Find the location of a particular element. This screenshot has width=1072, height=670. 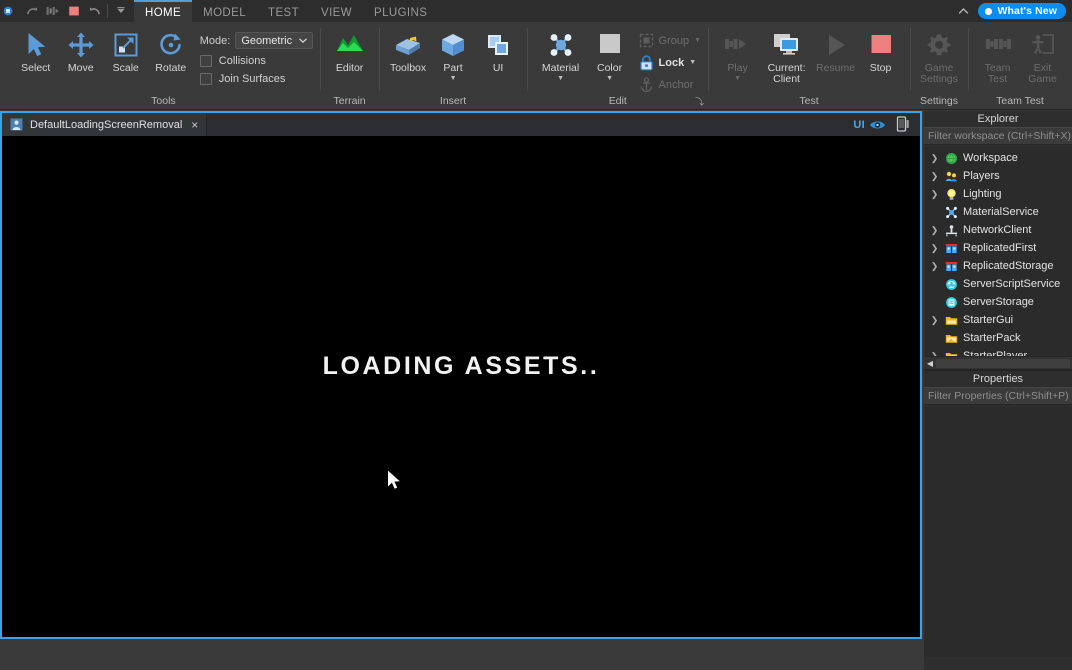

chevron-down-icon is located at coordinates (303, 40).